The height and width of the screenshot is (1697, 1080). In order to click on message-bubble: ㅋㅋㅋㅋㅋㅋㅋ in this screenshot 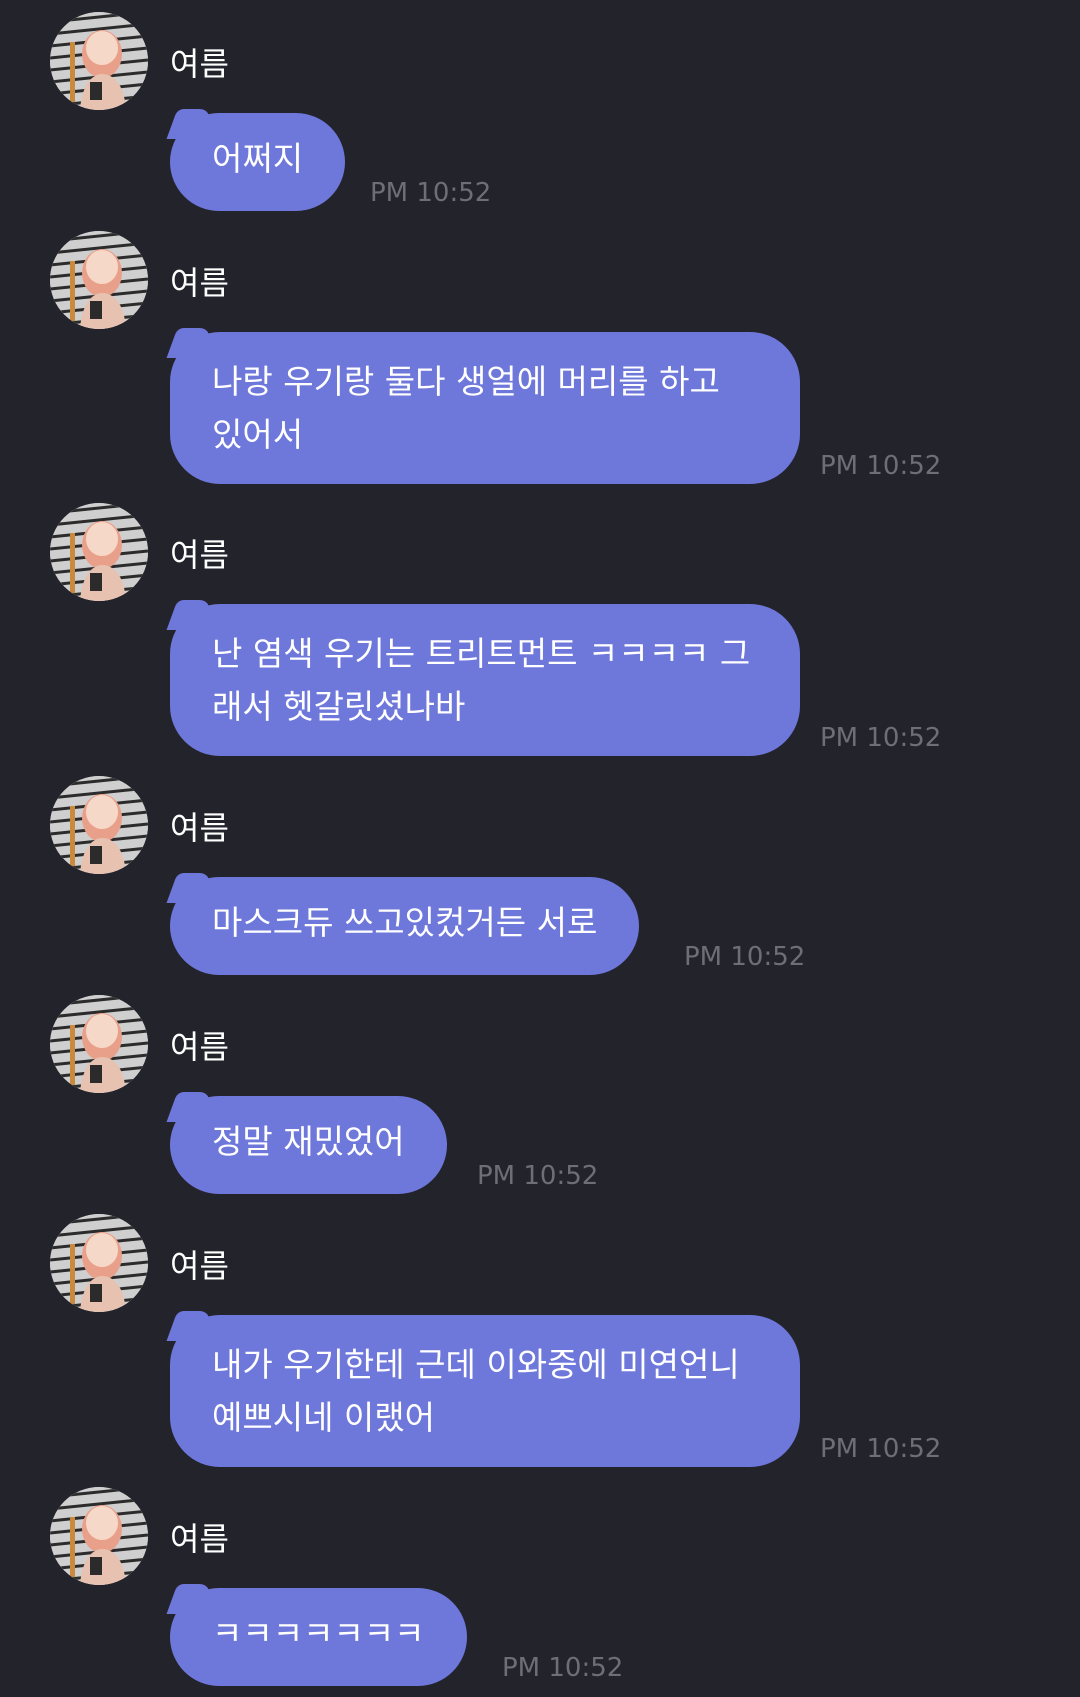, I will do `click(318, 1637)`.